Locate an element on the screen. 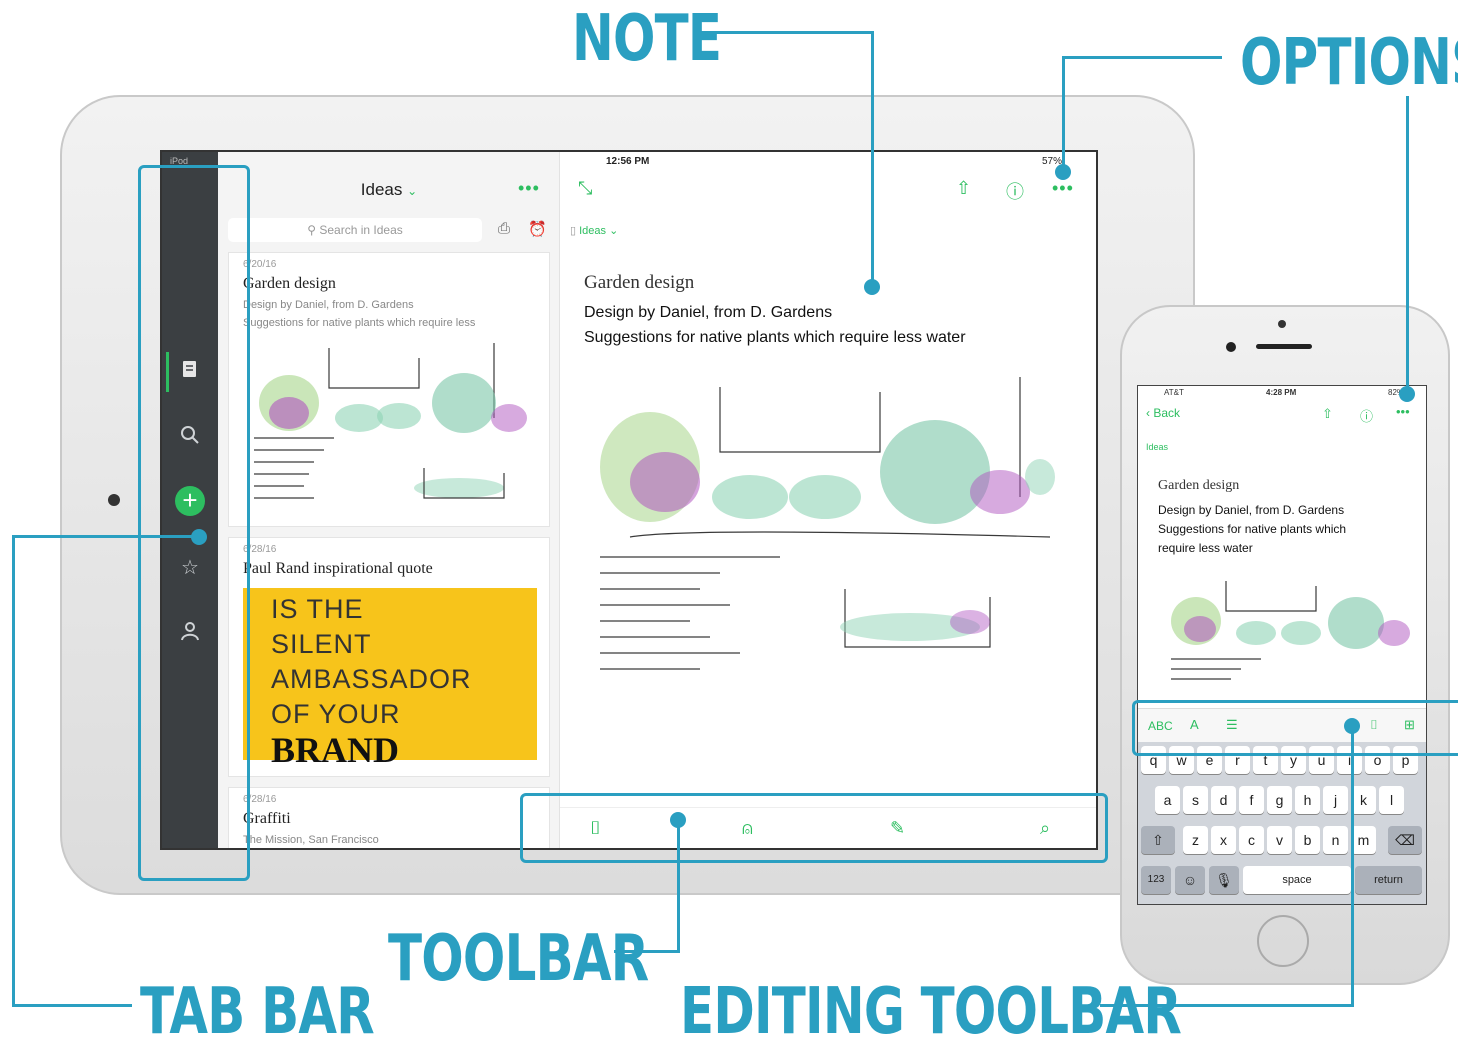 The height and width of the screenshot is (1049, 1458). notebook-selector: Ideas is located at coordinates (1157, 447).